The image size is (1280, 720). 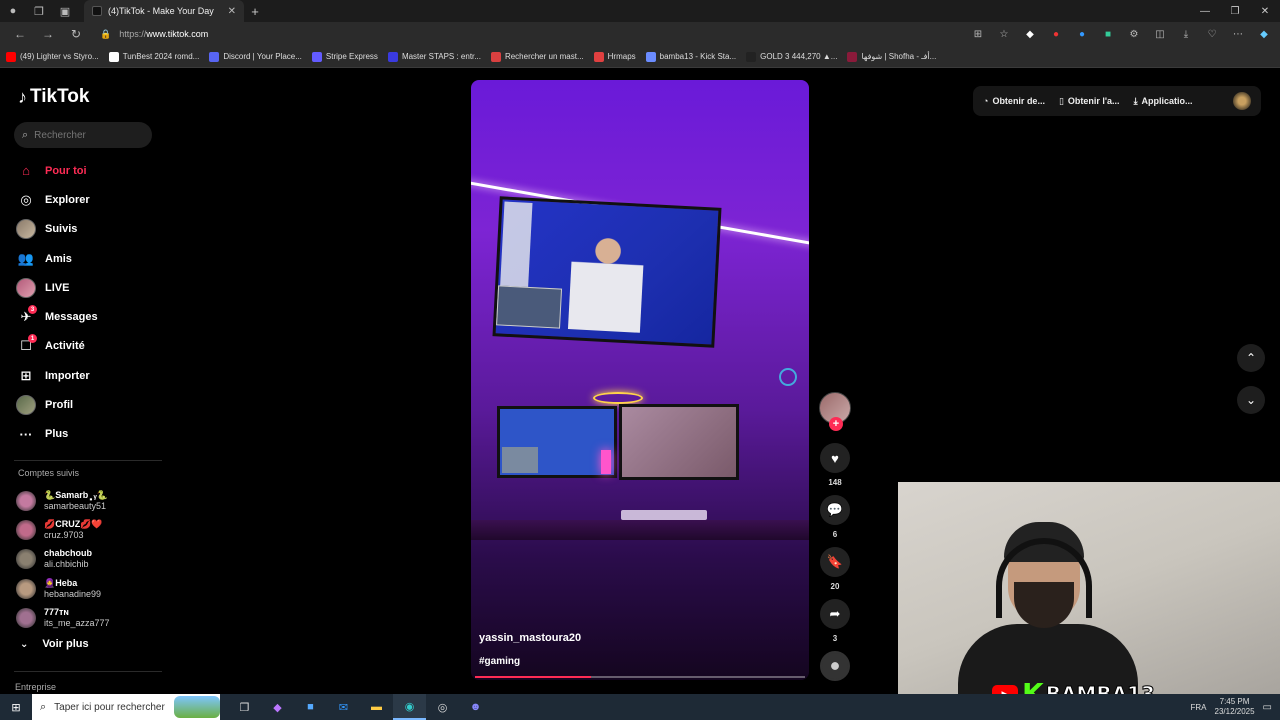 What do you see at coordinates (13, 11) in the screenshot?
I see `profile-icon: ●` at bounding box center [13, 11].